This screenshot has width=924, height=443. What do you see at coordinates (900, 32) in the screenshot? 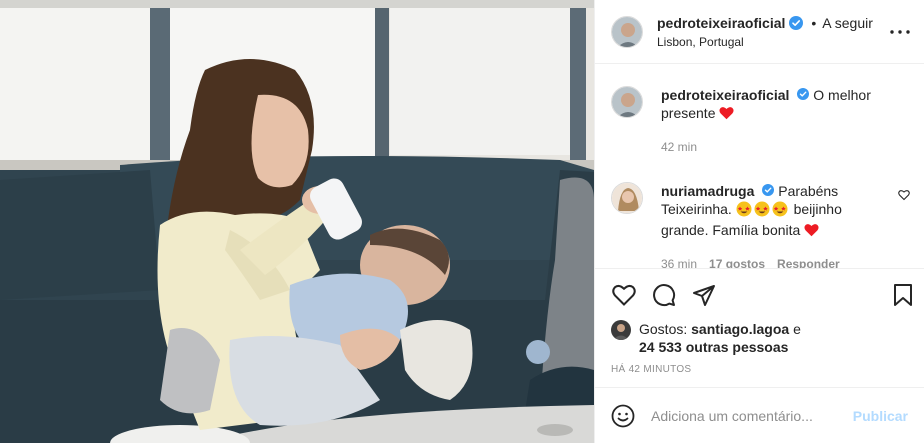
I see `more-options-icon` at bounding box center [900, 32].